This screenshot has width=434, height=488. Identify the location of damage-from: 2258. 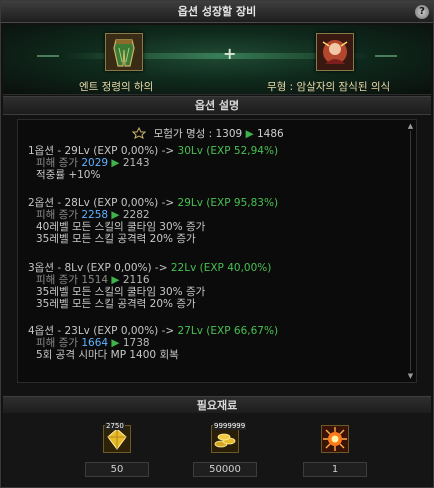
(95, 215).